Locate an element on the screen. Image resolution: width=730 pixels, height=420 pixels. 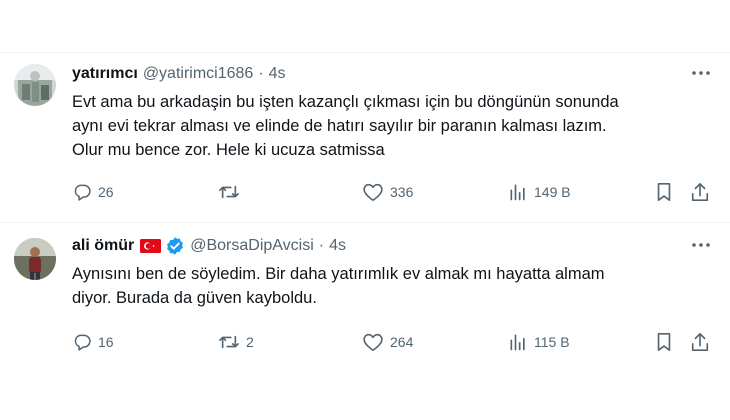
user-handle: @BorsaDipAvcisi is located at coordinates (252, 246).